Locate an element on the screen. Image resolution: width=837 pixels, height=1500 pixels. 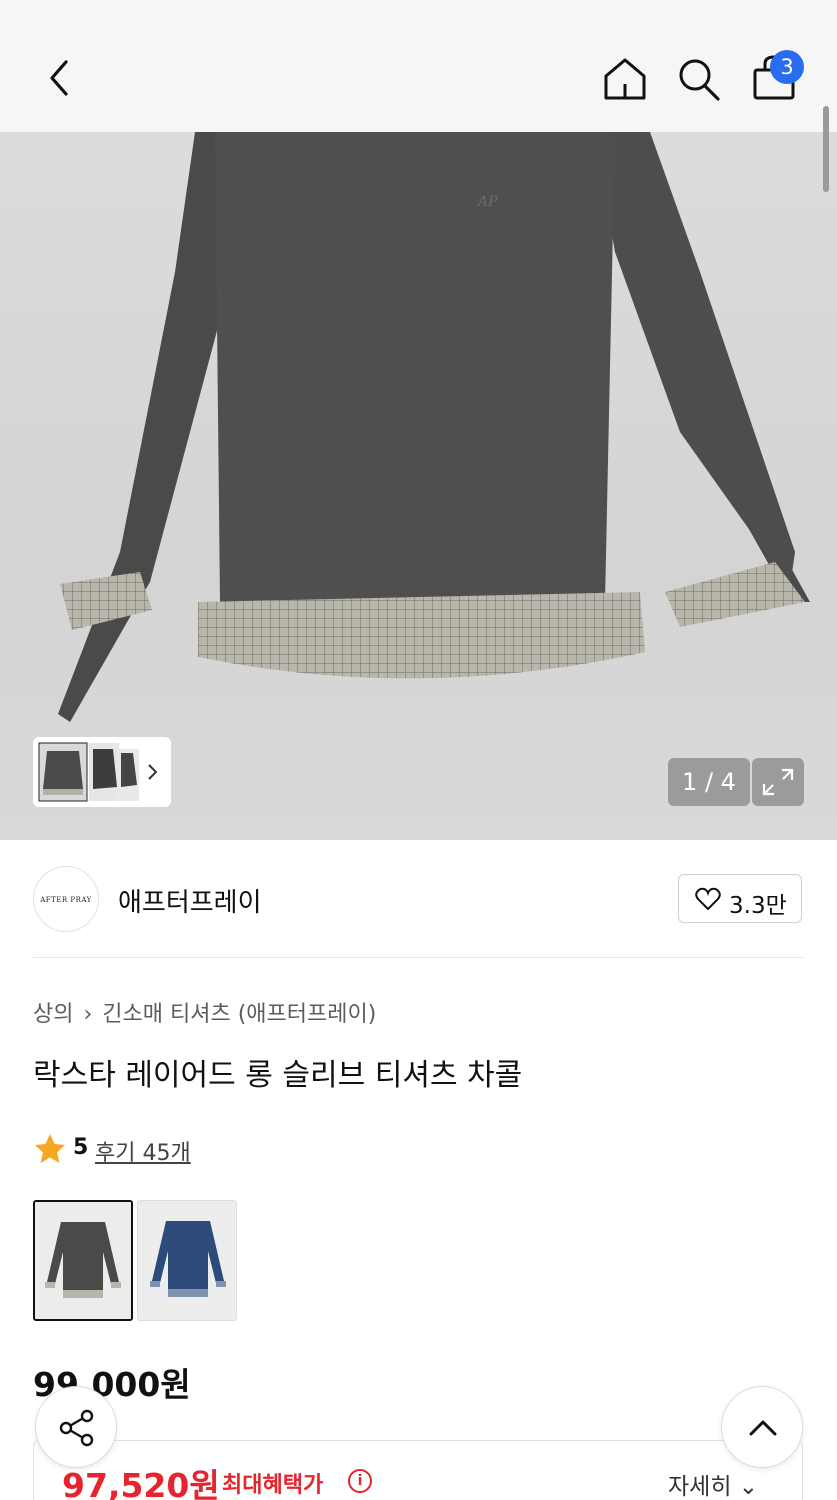
top-nav-bar: 3 is located at coordinates (418, 66).